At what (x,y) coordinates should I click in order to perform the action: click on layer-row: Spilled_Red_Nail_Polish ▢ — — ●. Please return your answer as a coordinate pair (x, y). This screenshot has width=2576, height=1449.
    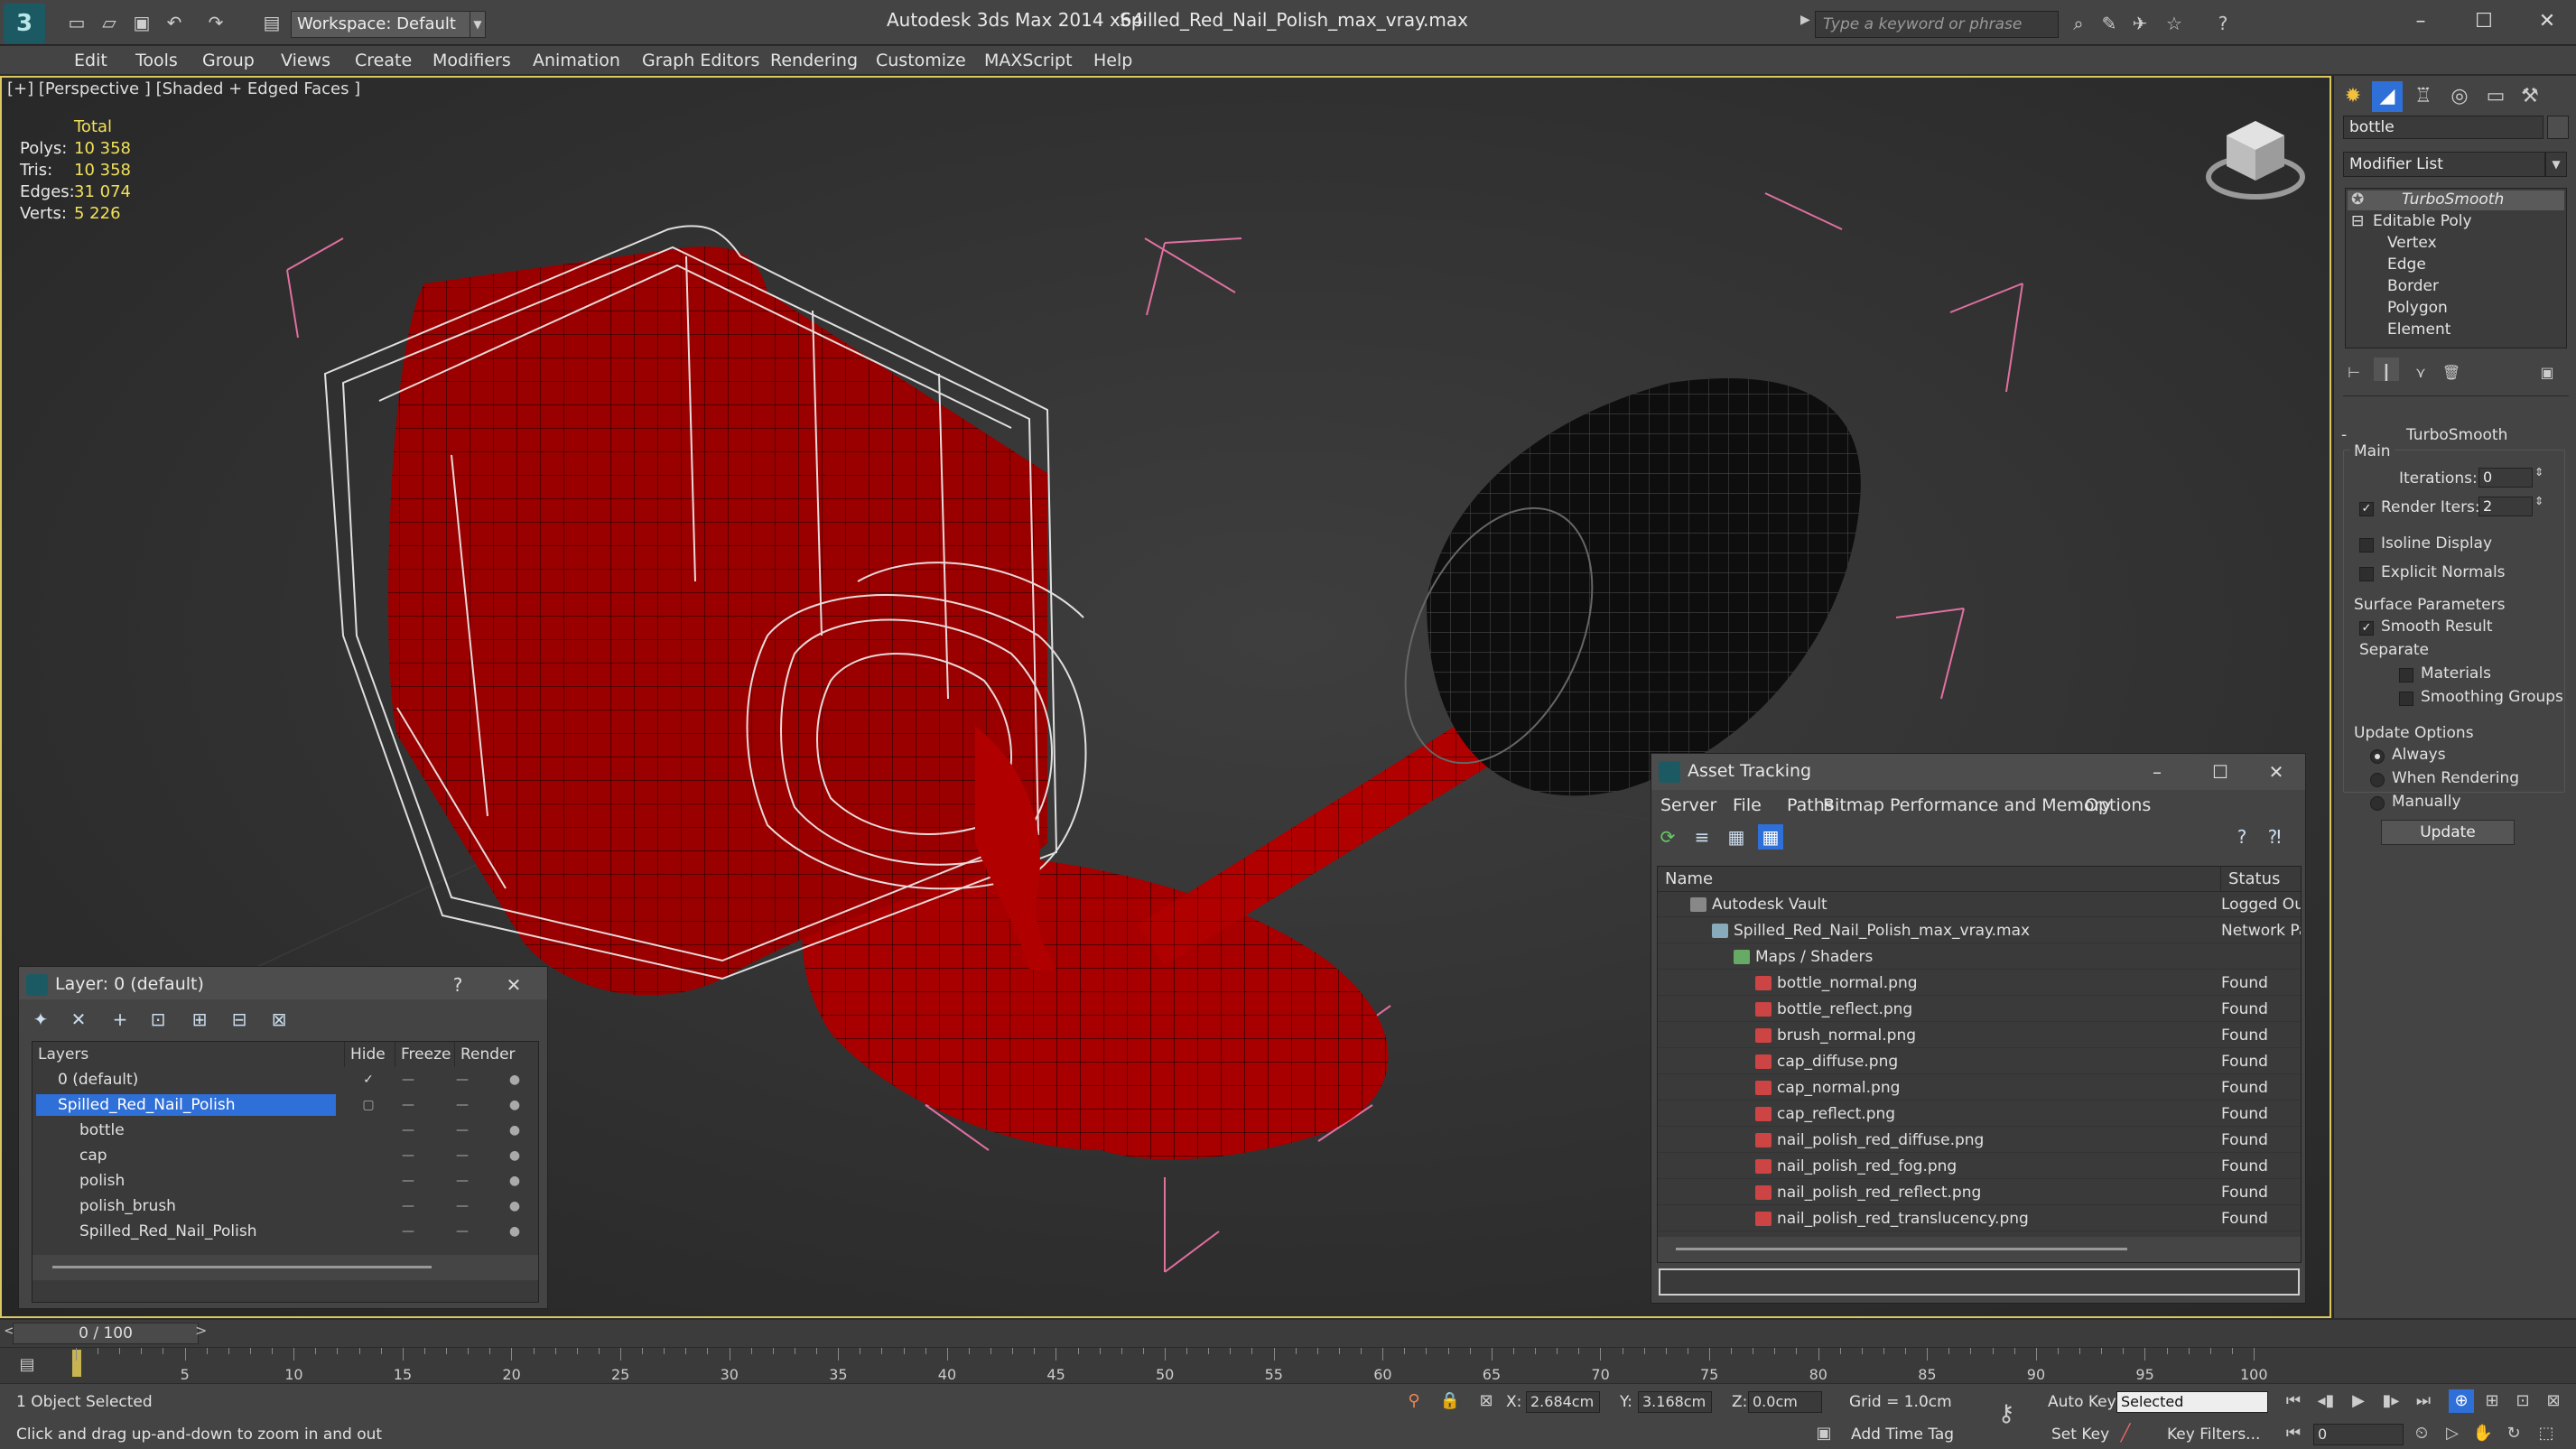
    Looking at the image, I should click on (285, 1105).